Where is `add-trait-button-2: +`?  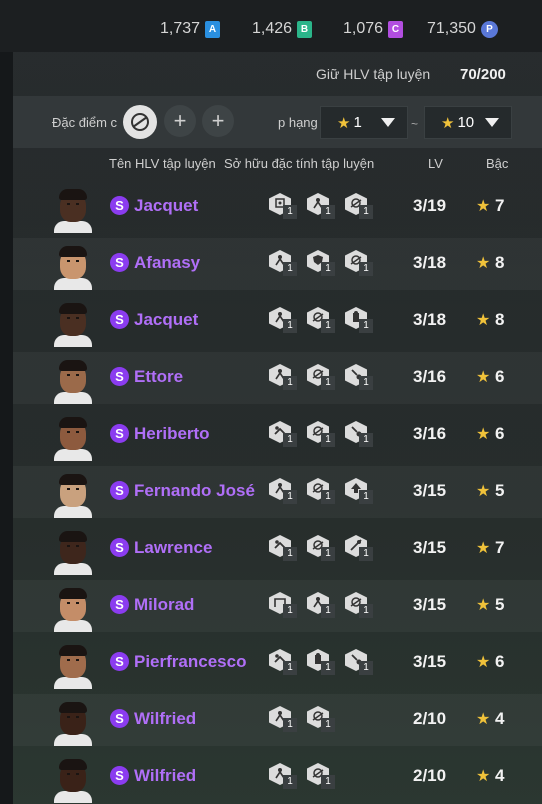
add-trait-button-2: + is located at coordinates (218, 121).